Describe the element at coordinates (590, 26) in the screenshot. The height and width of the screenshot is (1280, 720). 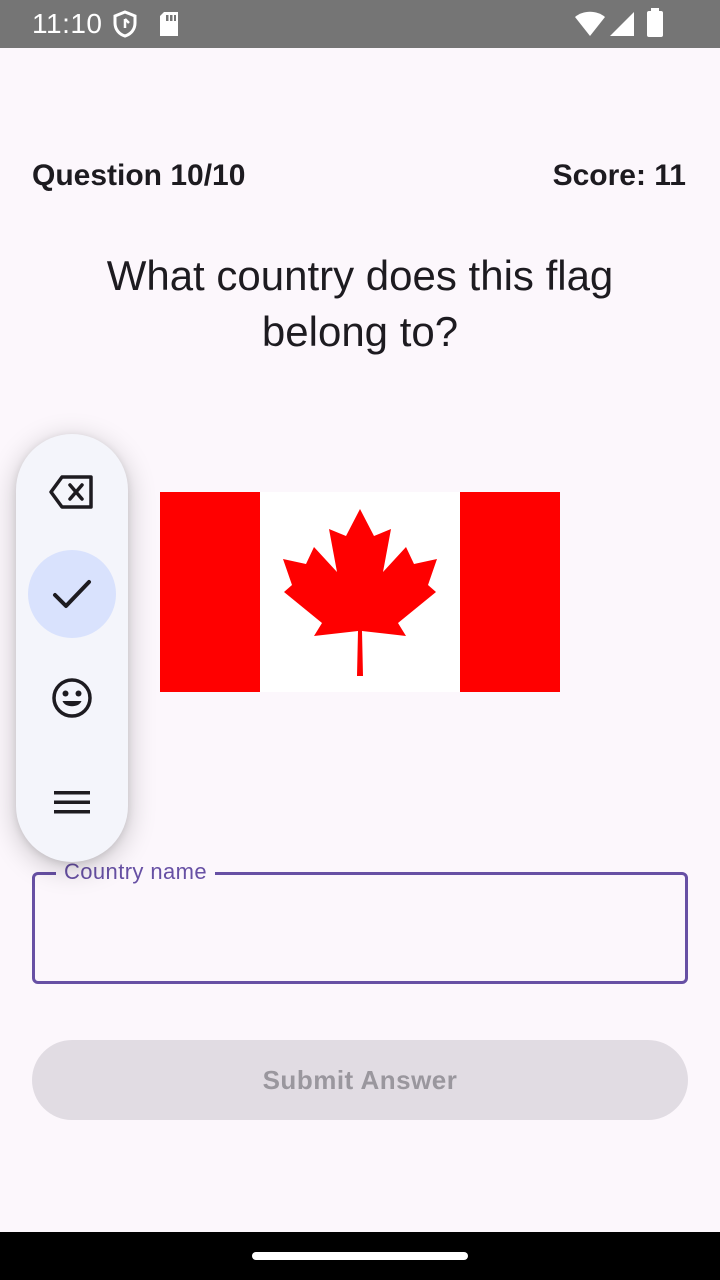
I see `wifi-icon` at that location.